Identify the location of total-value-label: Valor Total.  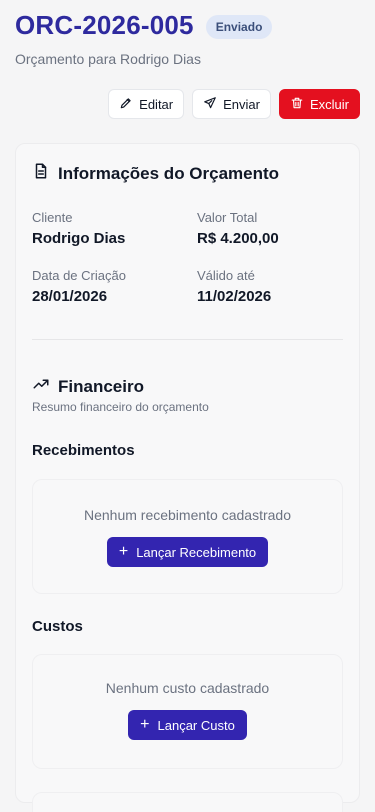
(227, 217).